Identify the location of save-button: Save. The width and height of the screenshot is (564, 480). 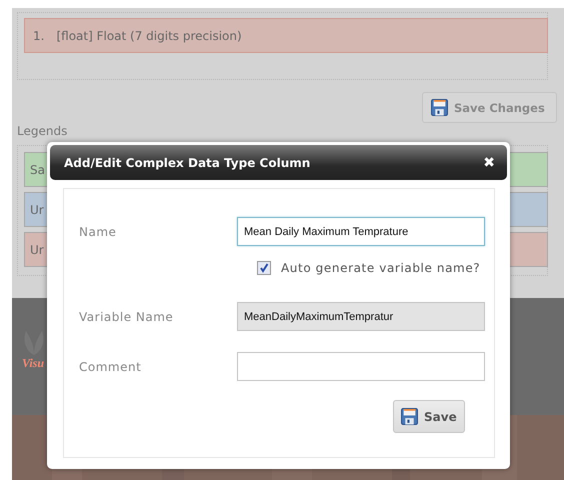
(429, 416).